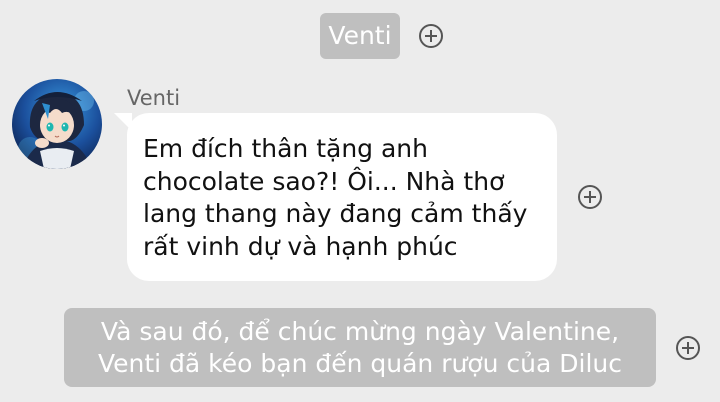 Image resolution: width=720 pixels, height=402 pixels. I want to click on message-line: Em đích thân tặng anh, so click(285, 148).